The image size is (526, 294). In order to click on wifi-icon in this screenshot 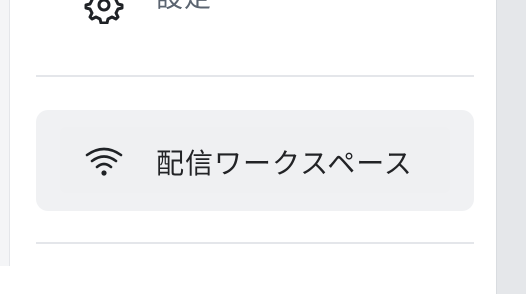, I will do `click(104, 162)`.